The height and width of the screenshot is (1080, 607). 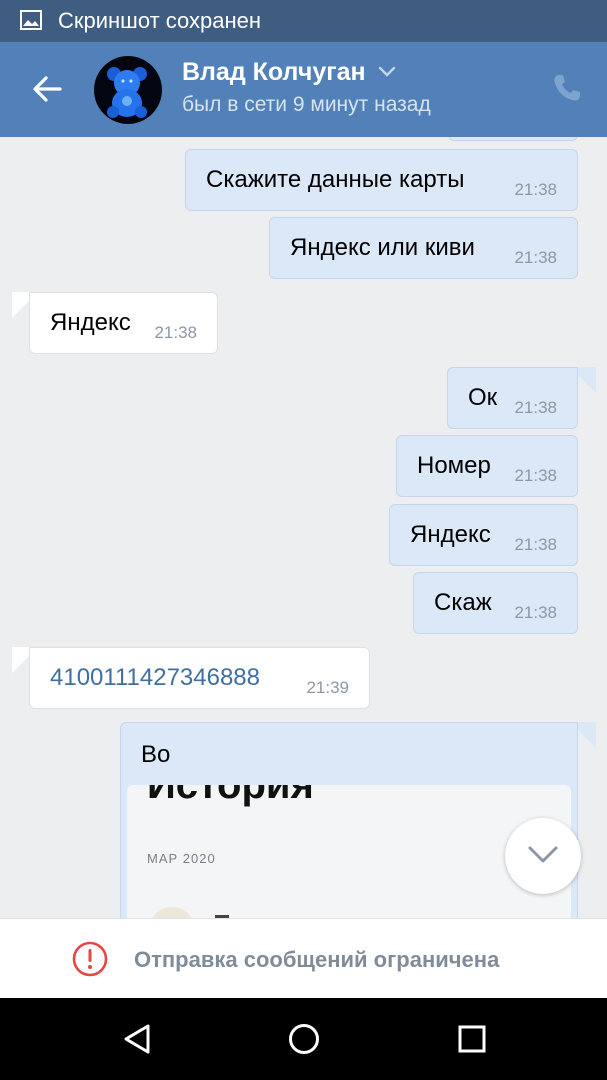 I want to click on message-time: 21:39, so click(x=327, y=687).